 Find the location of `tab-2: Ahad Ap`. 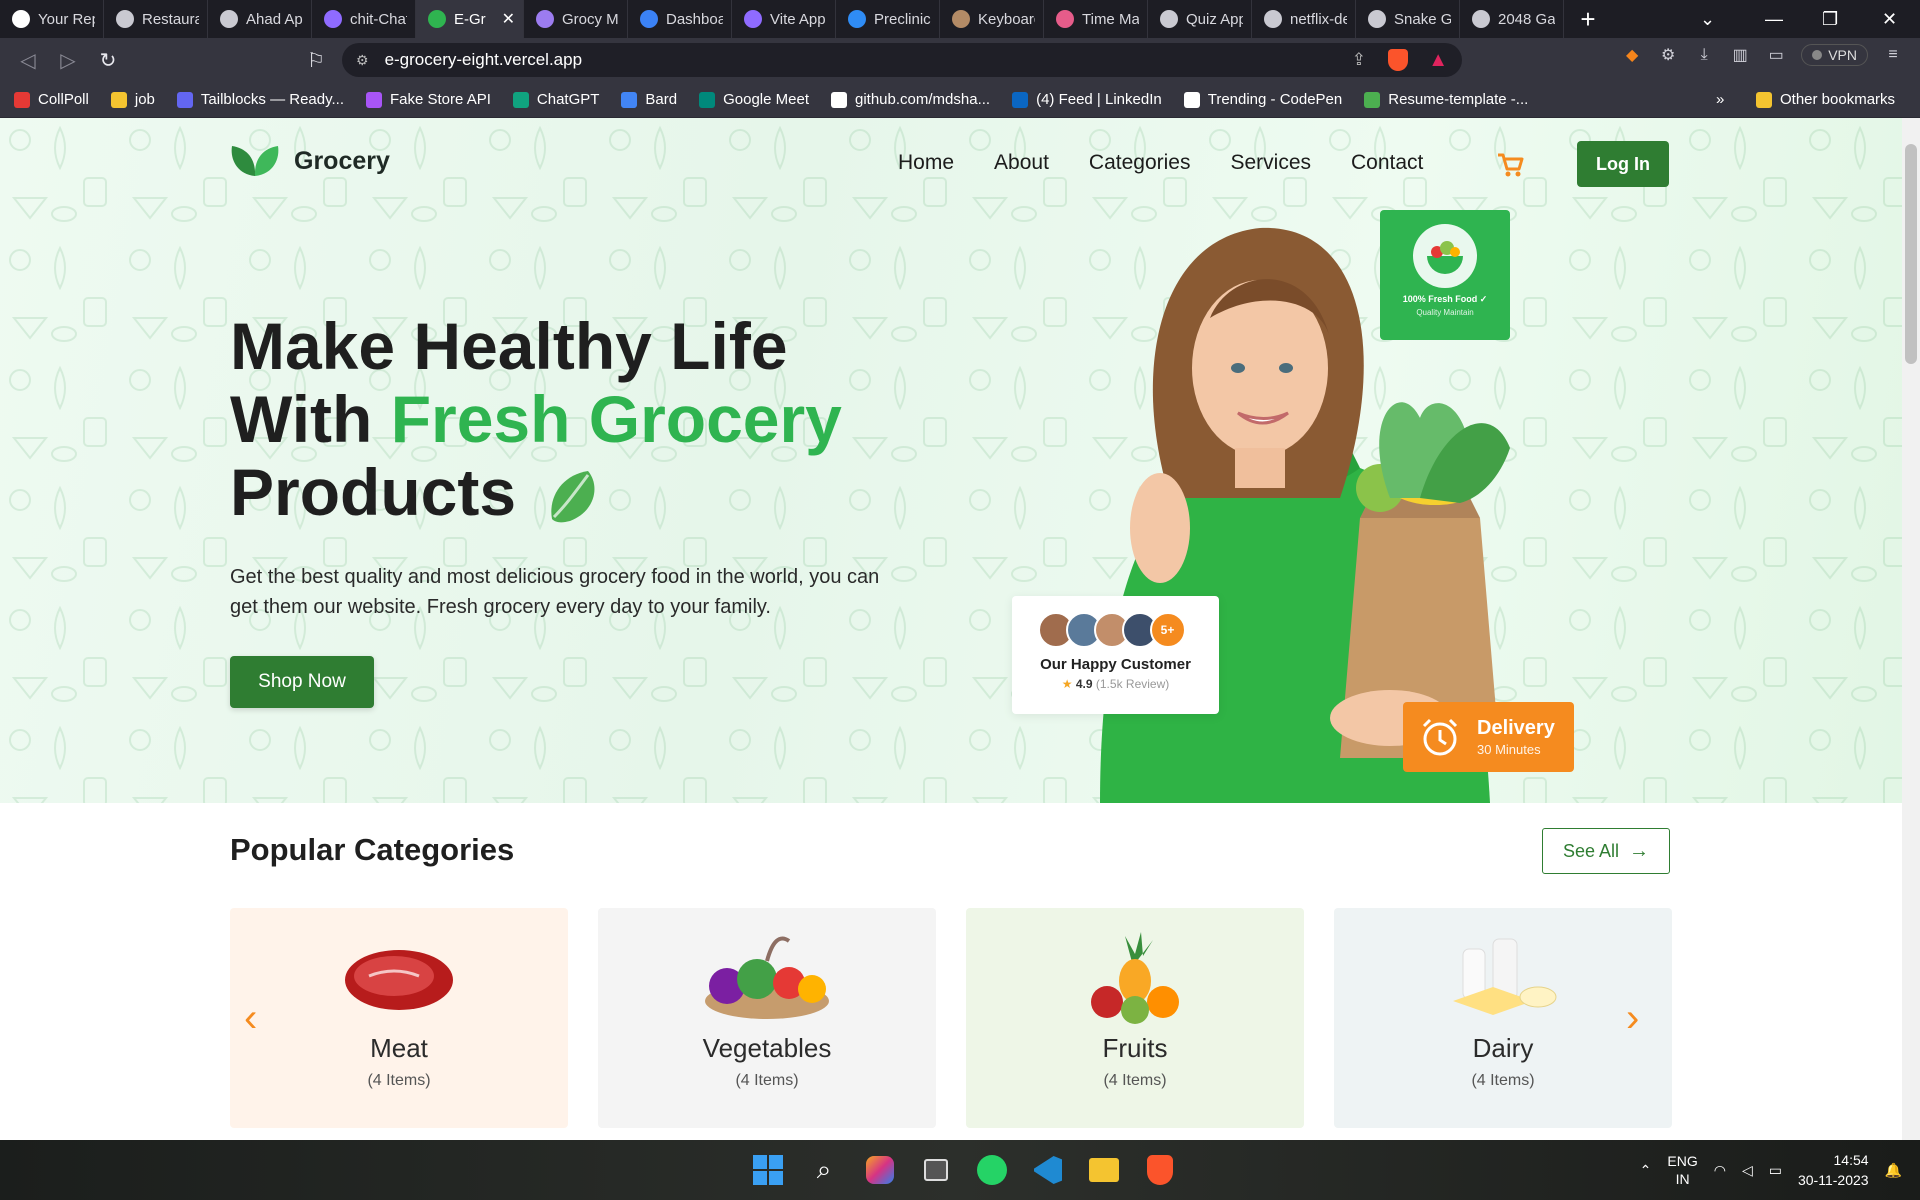

tab-2: Ahad Ap is located at coordinates (260, 19).